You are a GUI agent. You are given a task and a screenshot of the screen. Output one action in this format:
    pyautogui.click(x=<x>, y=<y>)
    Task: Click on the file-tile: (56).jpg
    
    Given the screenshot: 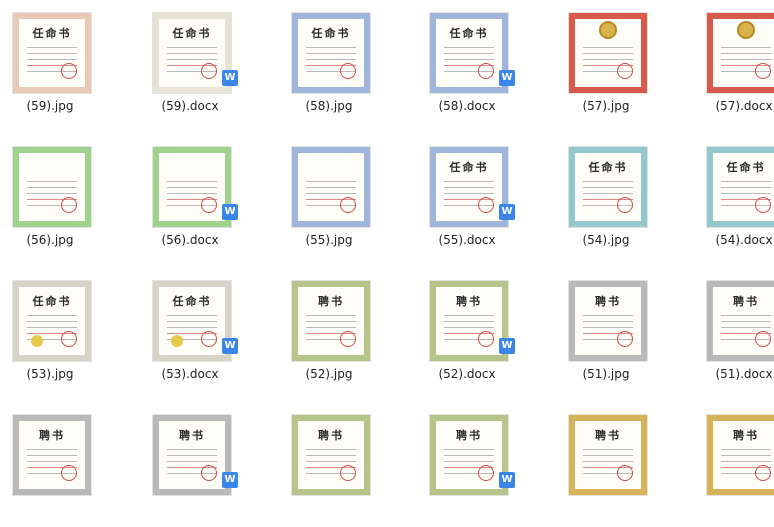 What is the action you would take?
    pyautogui.click(x=50, y=196)
    